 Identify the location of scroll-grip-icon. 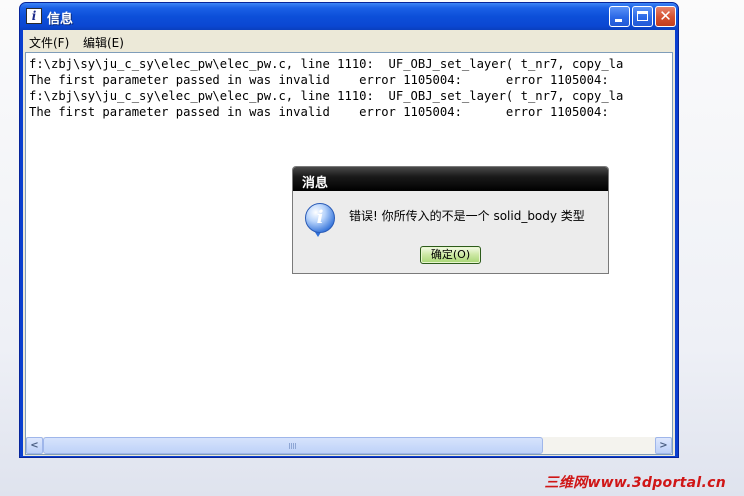
(293, 446).